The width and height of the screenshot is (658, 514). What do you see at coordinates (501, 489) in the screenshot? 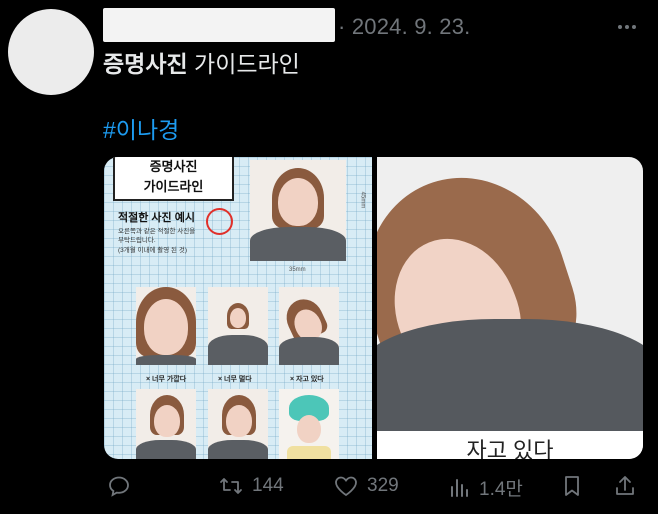
I see `views-count: 1.4만` at bounding box center [501, 489].